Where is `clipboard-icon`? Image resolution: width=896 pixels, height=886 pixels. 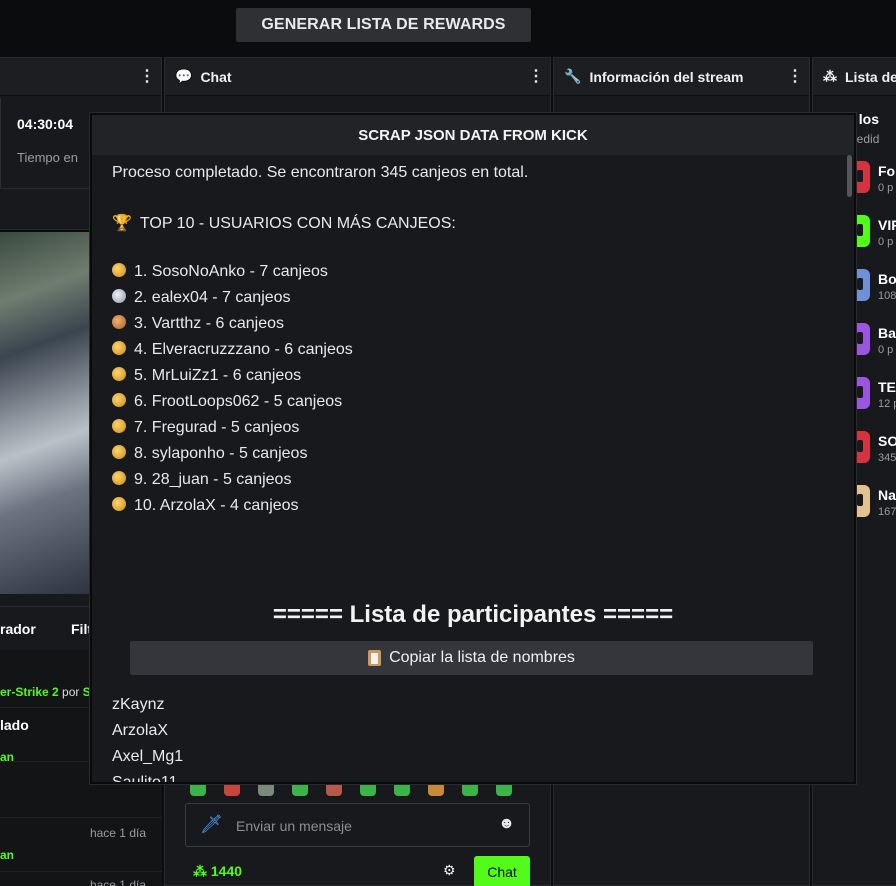
clipboard-icon is located at coordinates (375, 658).